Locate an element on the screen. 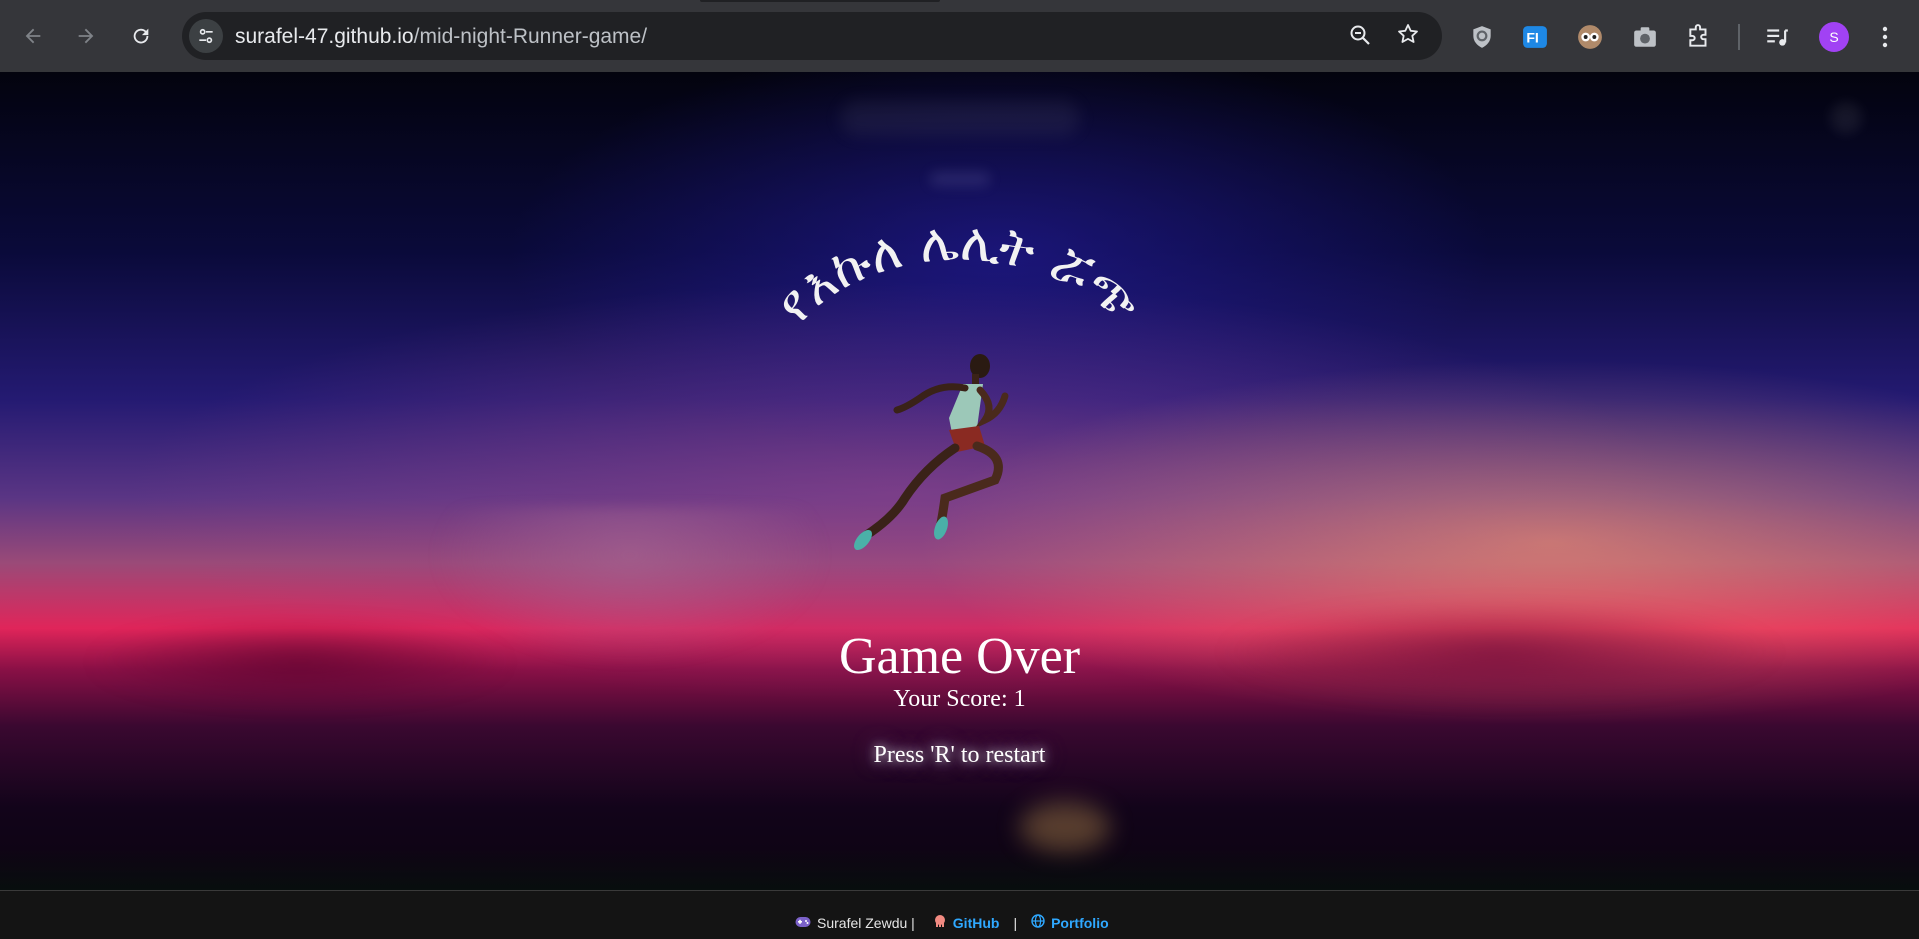 The height and width of the screenshot is (939, 1919). runner-character-image is located at coordinates (931, 452).